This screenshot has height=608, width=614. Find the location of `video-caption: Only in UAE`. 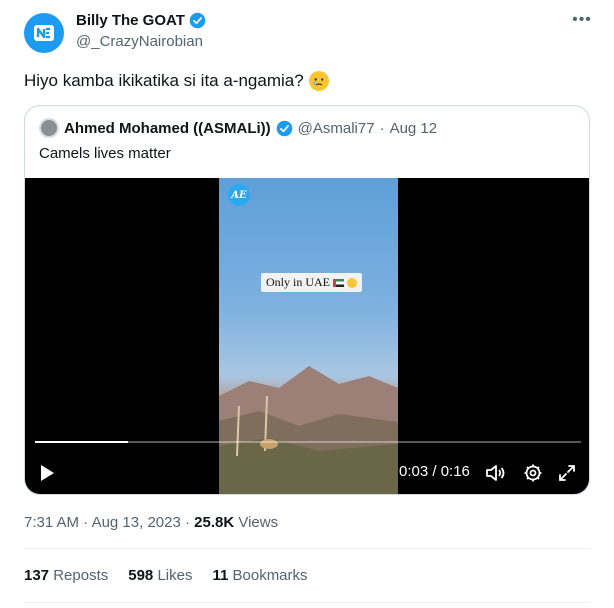

video-caption: Only in UAE is located at coordinates (311, 282).